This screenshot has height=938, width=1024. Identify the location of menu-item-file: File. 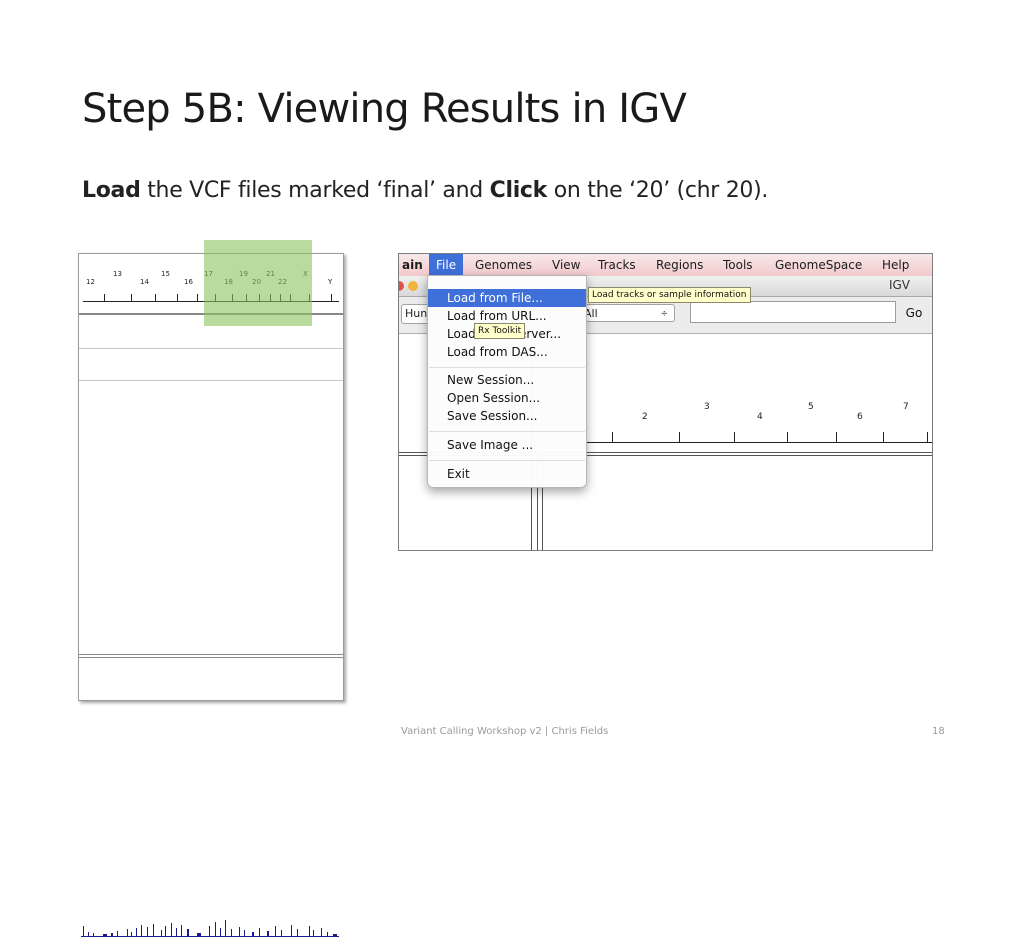
(446, 265).